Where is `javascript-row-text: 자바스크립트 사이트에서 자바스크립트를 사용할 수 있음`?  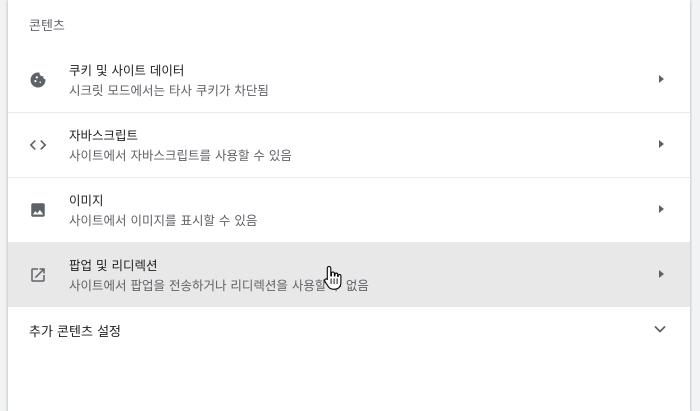 javascript-row-text: 자바스크립트 사이트에서 자바스크립트를 사용할 수 있음 is located at coordinates (180, 146).